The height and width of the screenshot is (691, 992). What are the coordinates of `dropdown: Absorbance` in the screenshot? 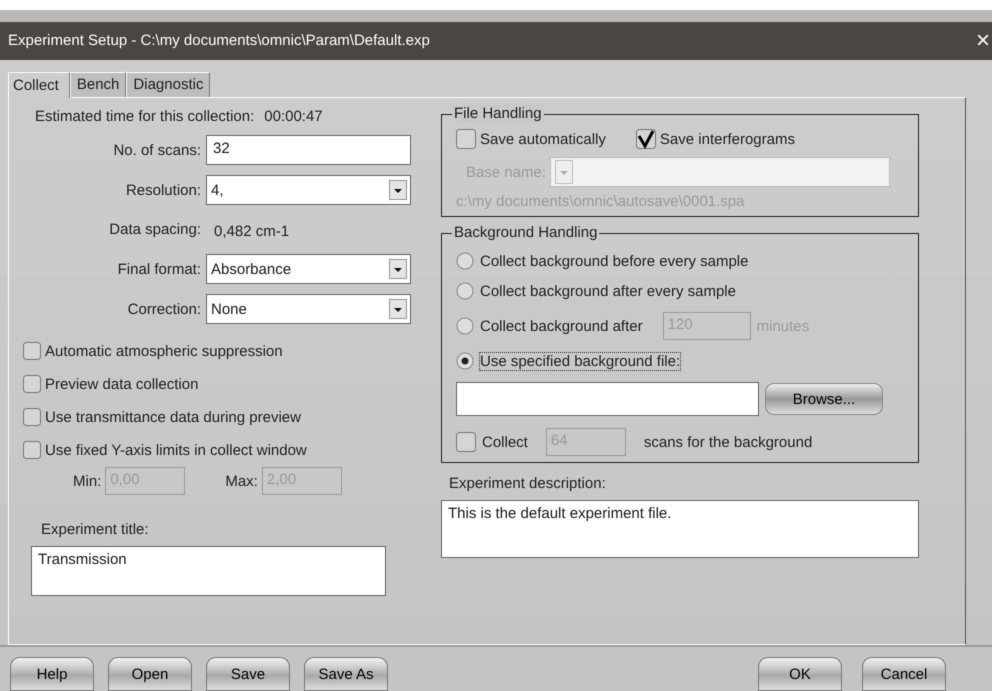 It's located at (308, 269).